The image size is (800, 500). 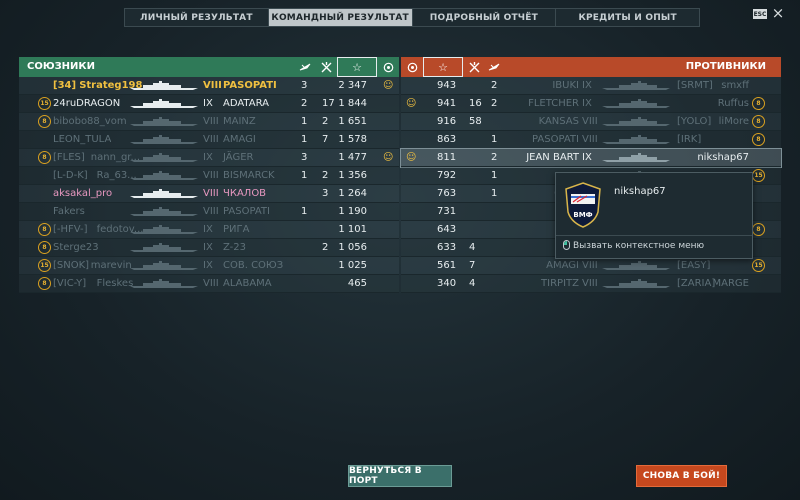 What do you see at coordinates (447, 283) in the screenshot?
I see `enemy-score: 340` at bounding box center [447, 283].